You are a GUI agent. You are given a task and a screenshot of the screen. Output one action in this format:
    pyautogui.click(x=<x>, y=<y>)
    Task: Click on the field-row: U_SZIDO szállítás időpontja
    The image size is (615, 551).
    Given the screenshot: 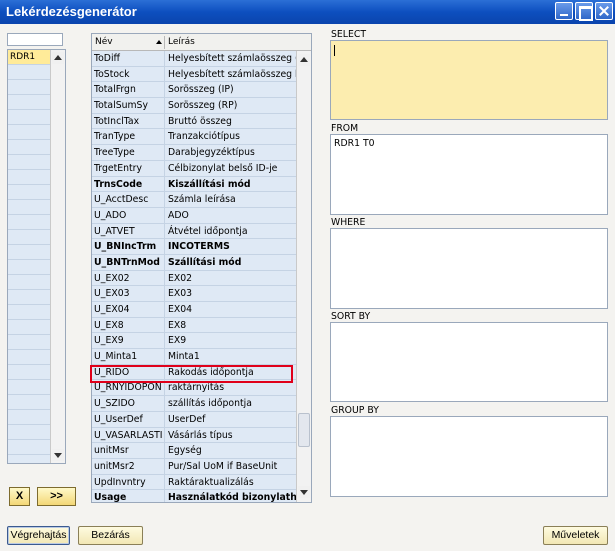 What is the action you would take?
    pyautogui.click(x=194, y=404)
    